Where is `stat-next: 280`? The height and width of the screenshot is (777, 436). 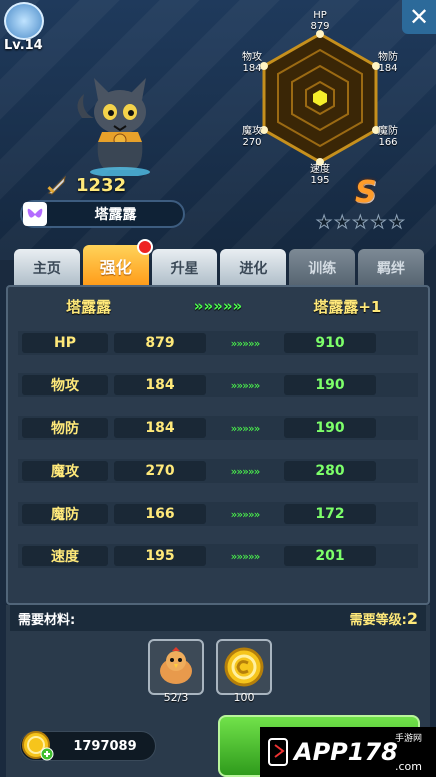
stat-next: 280 is located at coordinates (330, 471).